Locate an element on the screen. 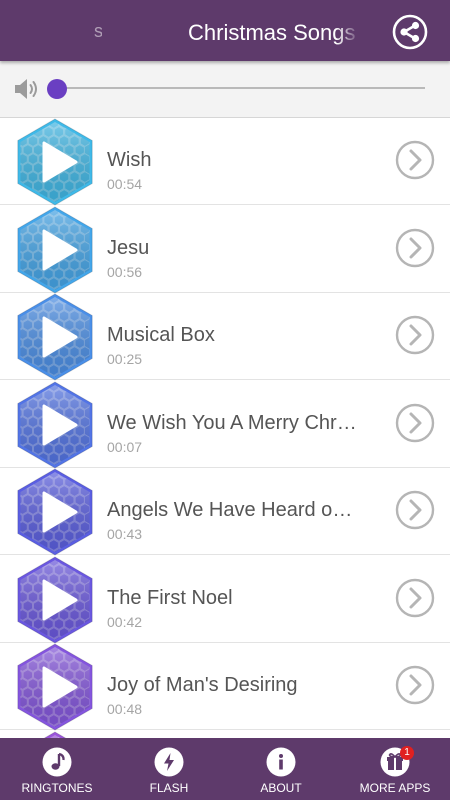  song-duration: 00:43 is located at coordinates (125, 534).